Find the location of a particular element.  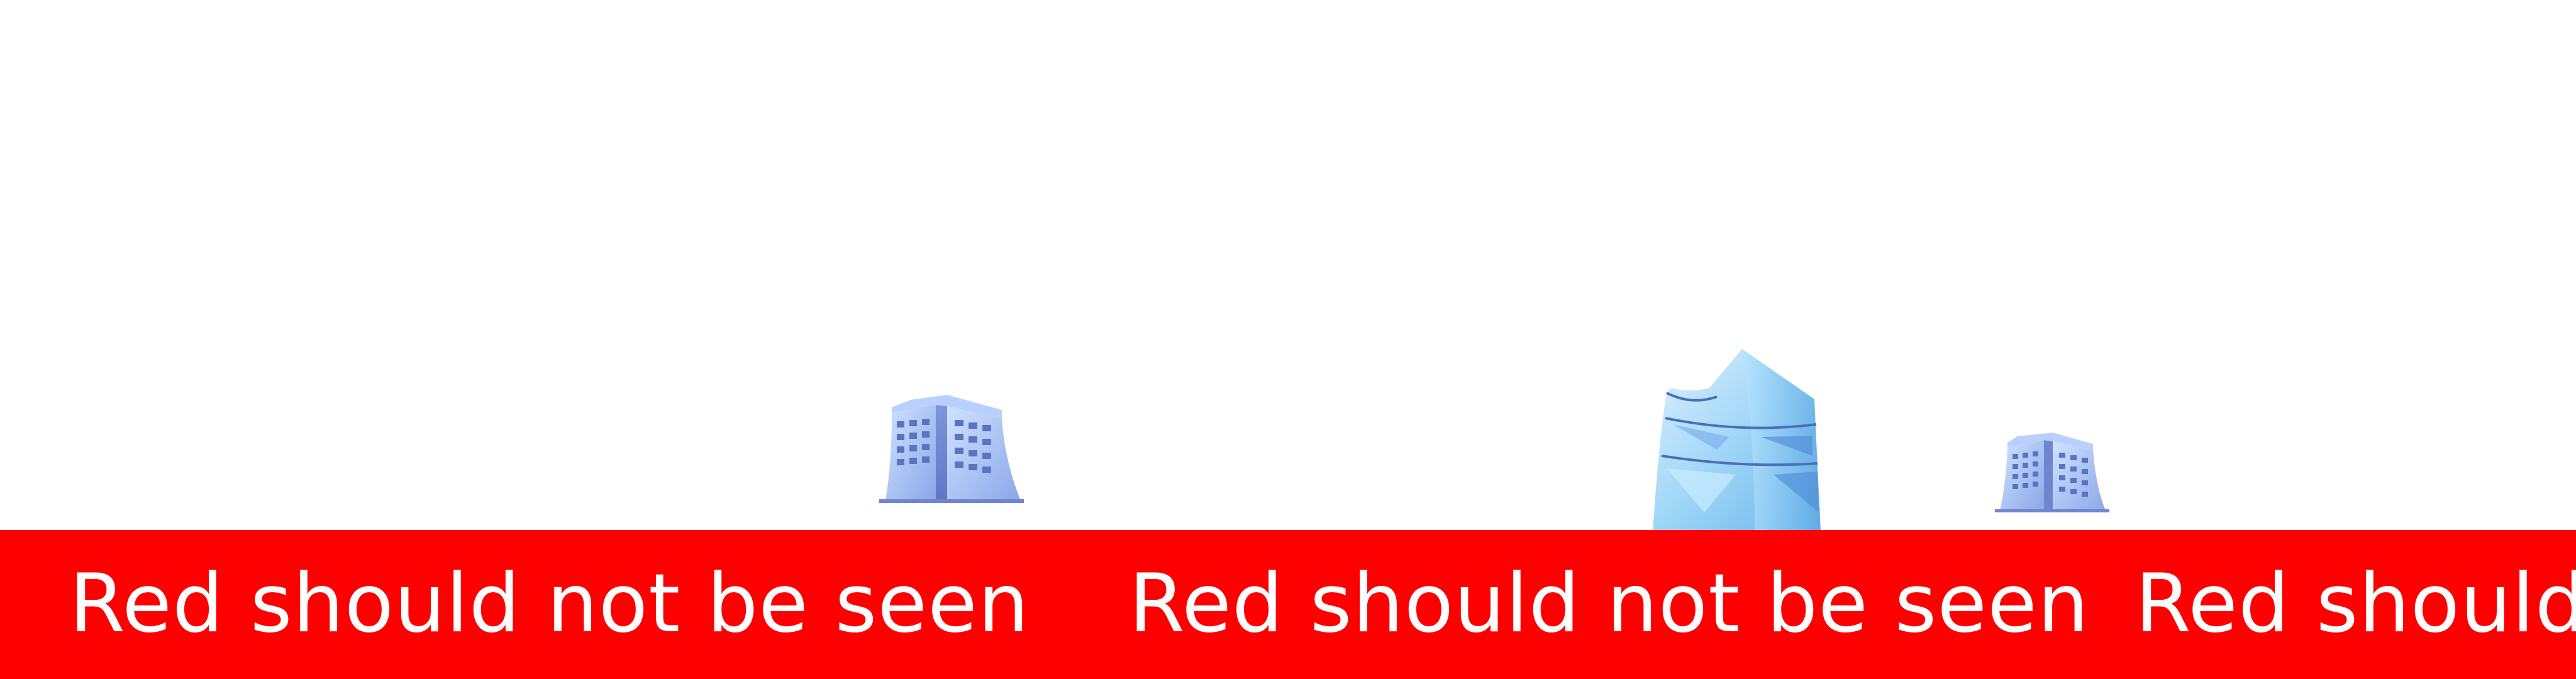

glass-tower-graphic is located at coordinates (1737, 440).